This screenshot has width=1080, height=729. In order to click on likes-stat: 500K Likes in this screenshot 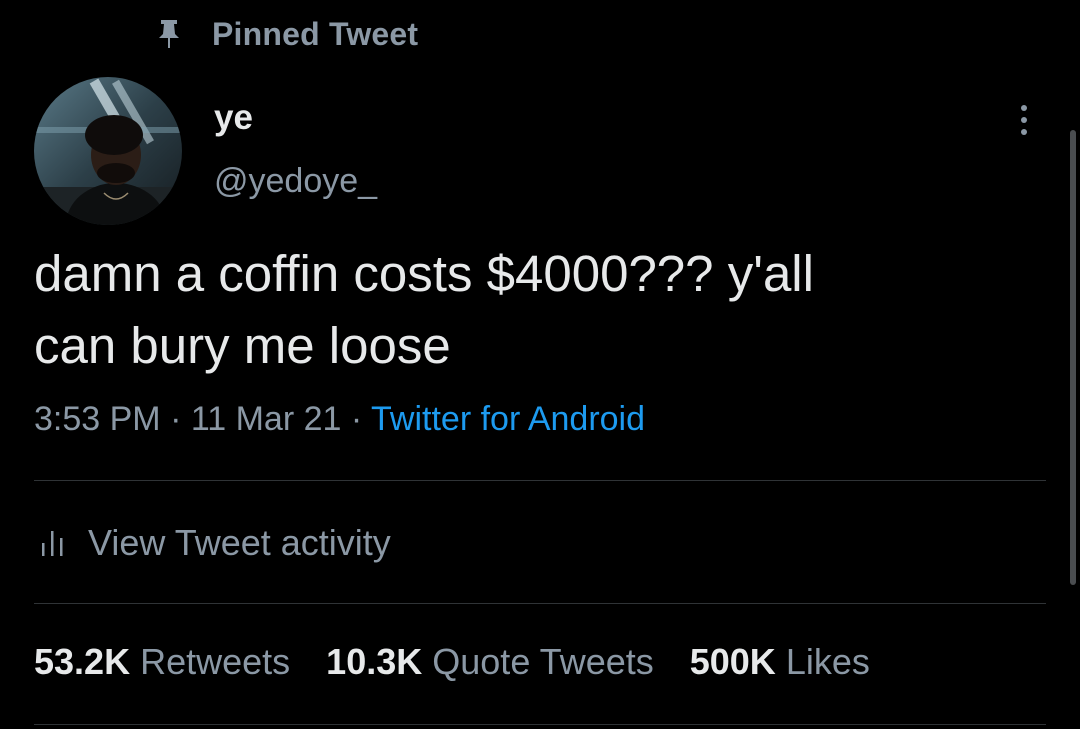, I will do `click(780, 662)`.